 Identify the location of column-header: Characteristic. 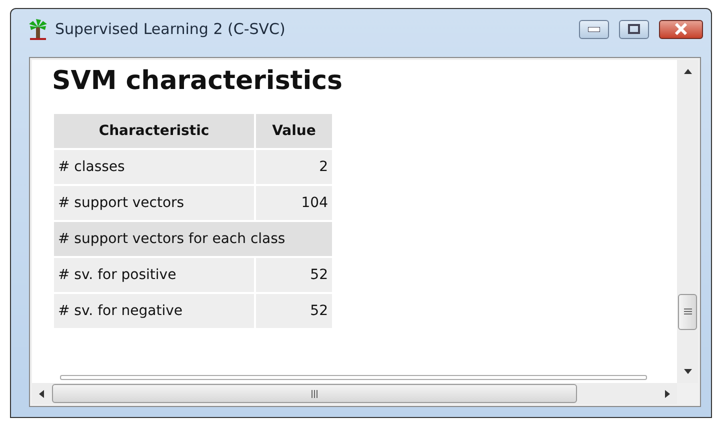
(154, 131).